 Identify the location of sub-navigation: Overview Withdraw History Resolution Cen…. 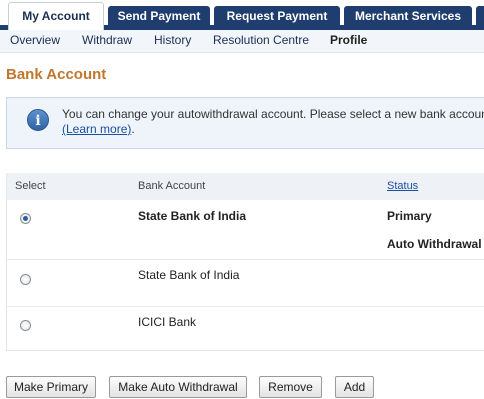
(242, 41).